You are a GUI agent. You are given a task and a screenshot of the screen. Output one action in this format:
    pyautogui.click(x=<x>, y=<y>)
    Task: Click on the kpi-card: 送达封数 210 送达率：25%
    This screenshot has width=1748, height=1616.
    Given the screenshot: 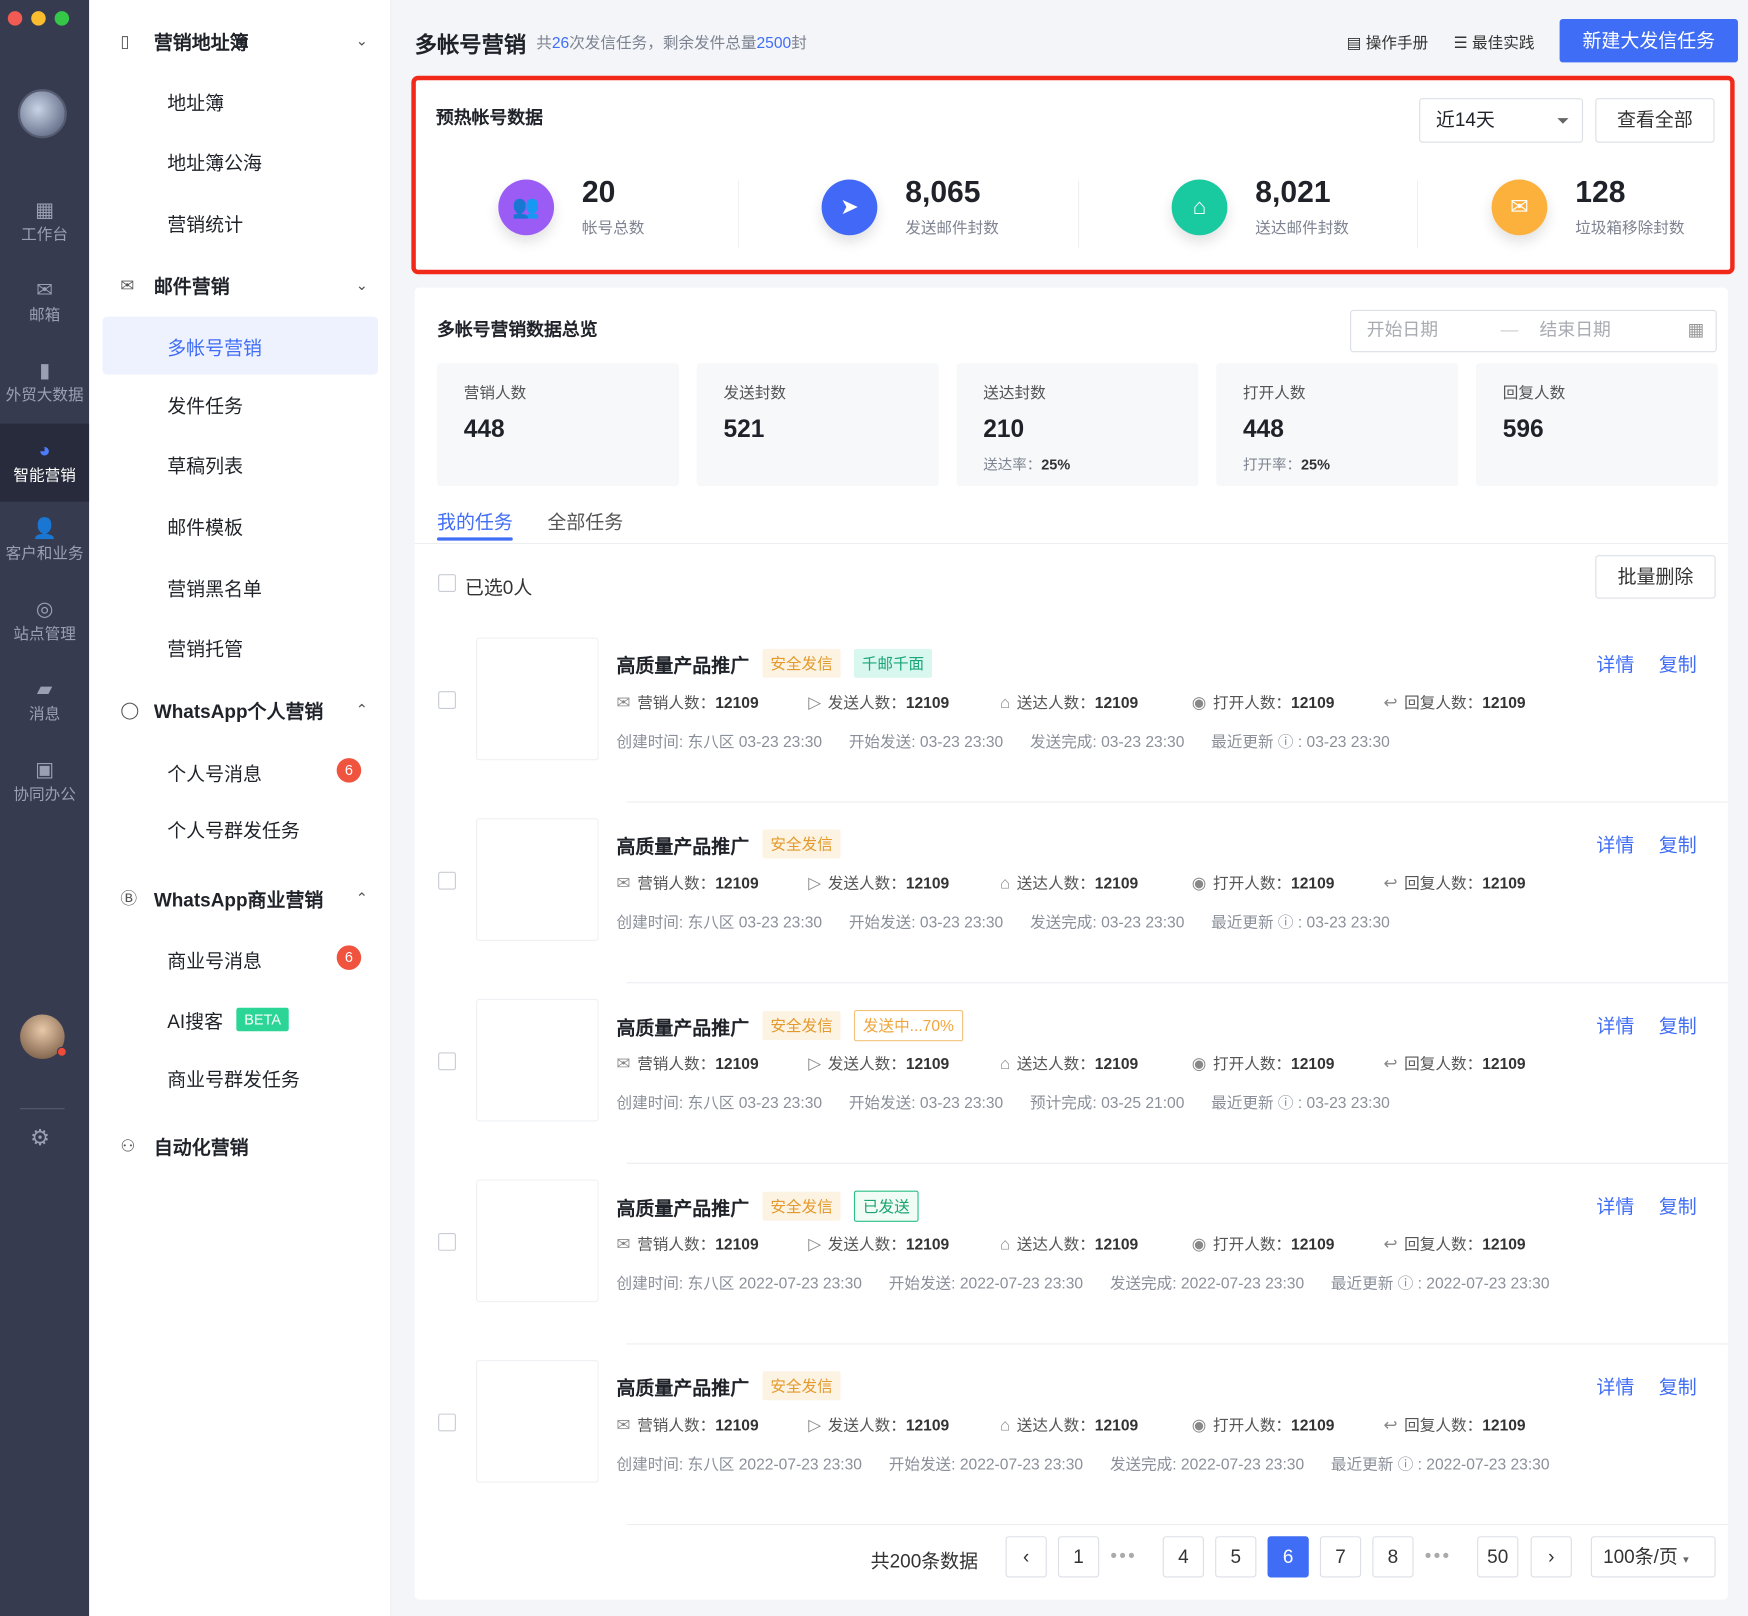 What is the action you would take?
    pyautogui.click(x=1077, y=425)
    